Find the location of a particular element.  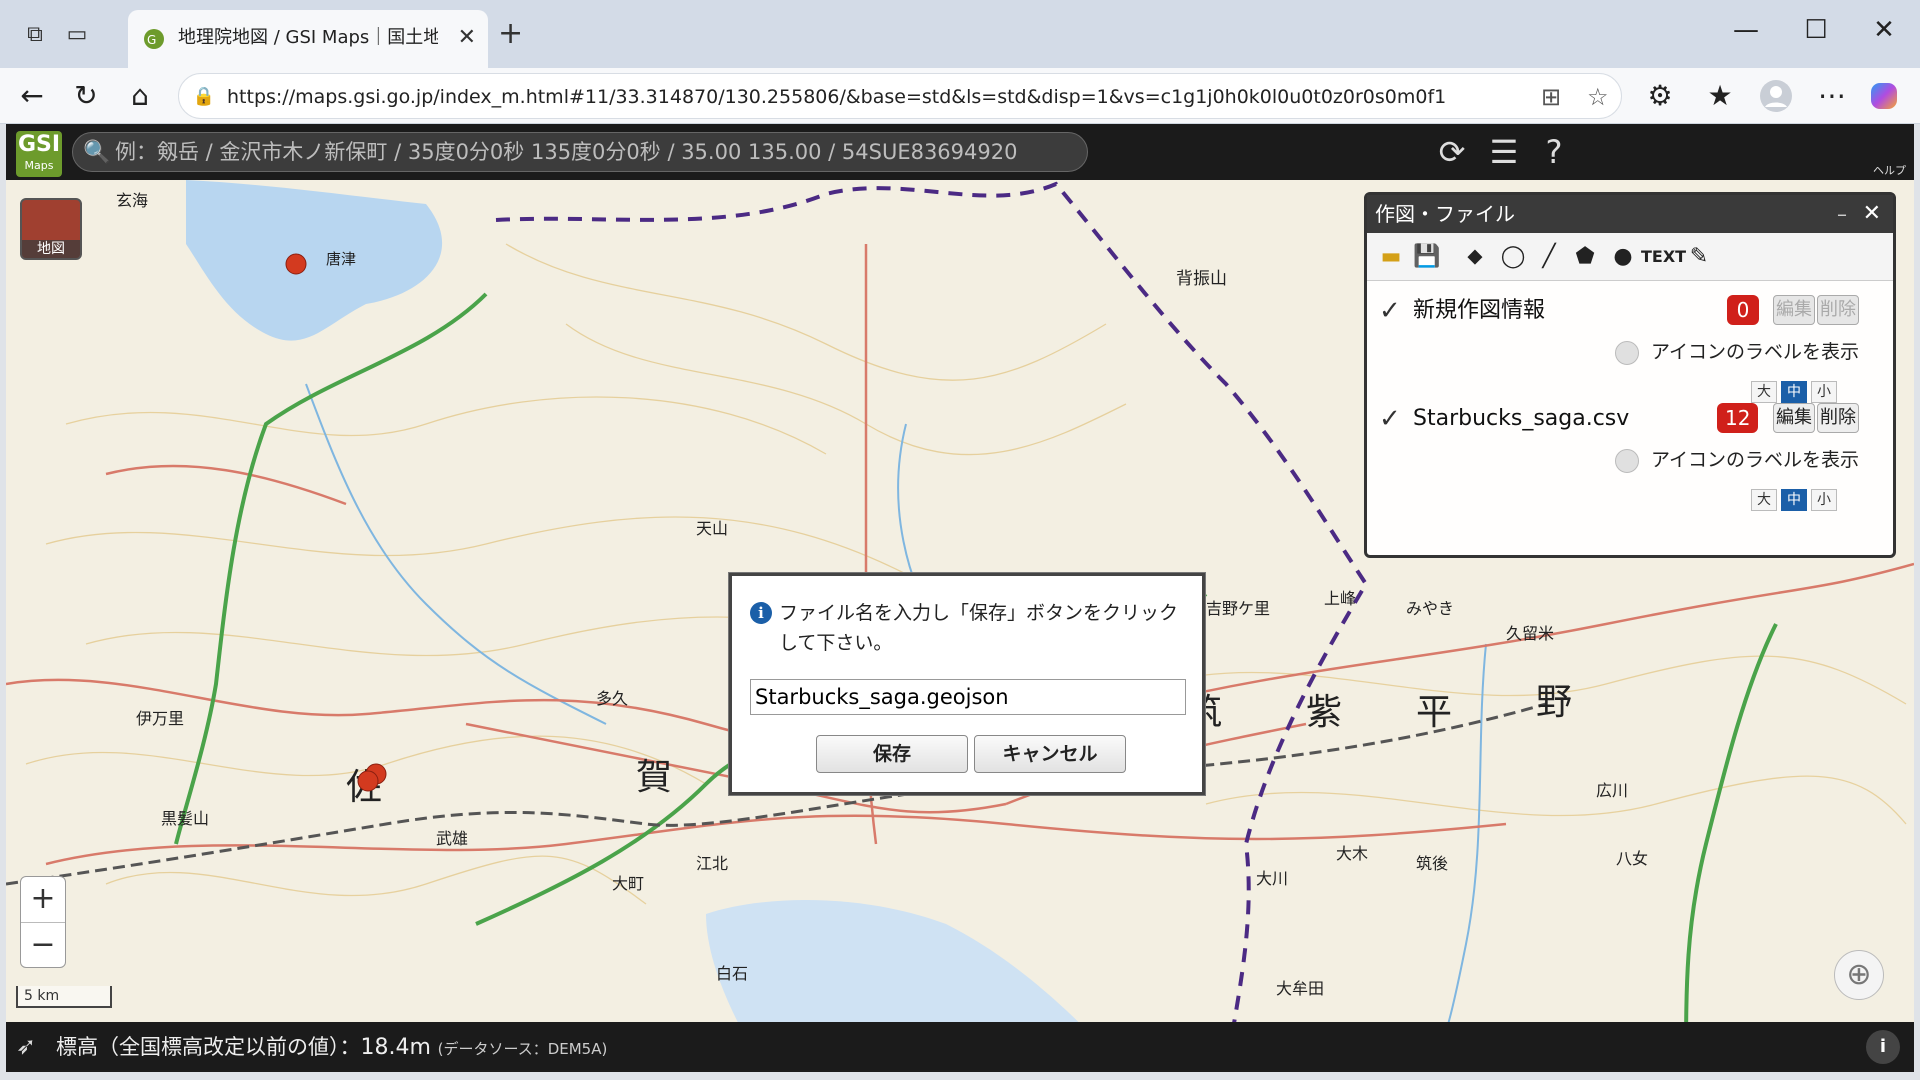

window-close-icon: ✕ is located at coordinates (1884, 30).